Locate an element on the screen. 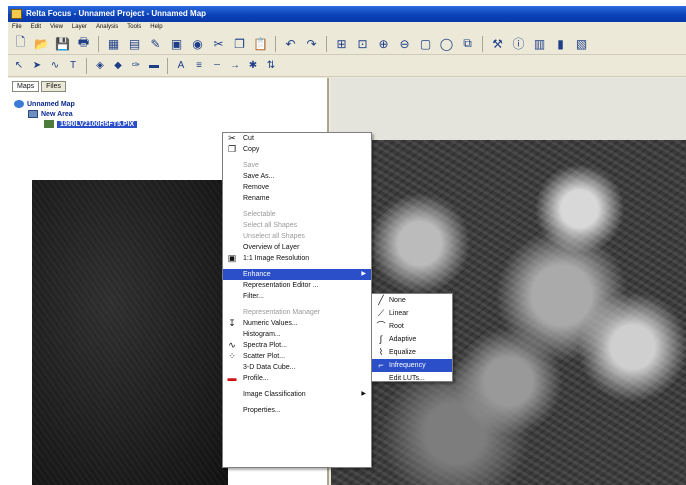 This screenshot has height=485, width=686. menu-item-image-resolution: ▣ 1:1 Image Resolution is located at coordinates (297, 258).